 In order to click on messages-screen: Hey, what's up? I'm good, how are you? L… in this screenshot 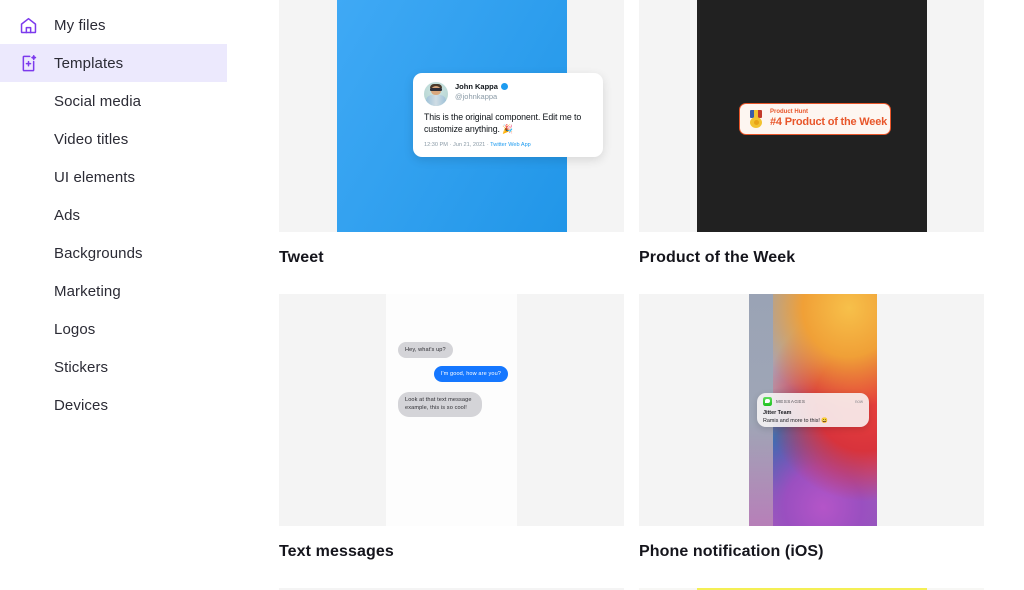, I will do `click(451, 410)`.